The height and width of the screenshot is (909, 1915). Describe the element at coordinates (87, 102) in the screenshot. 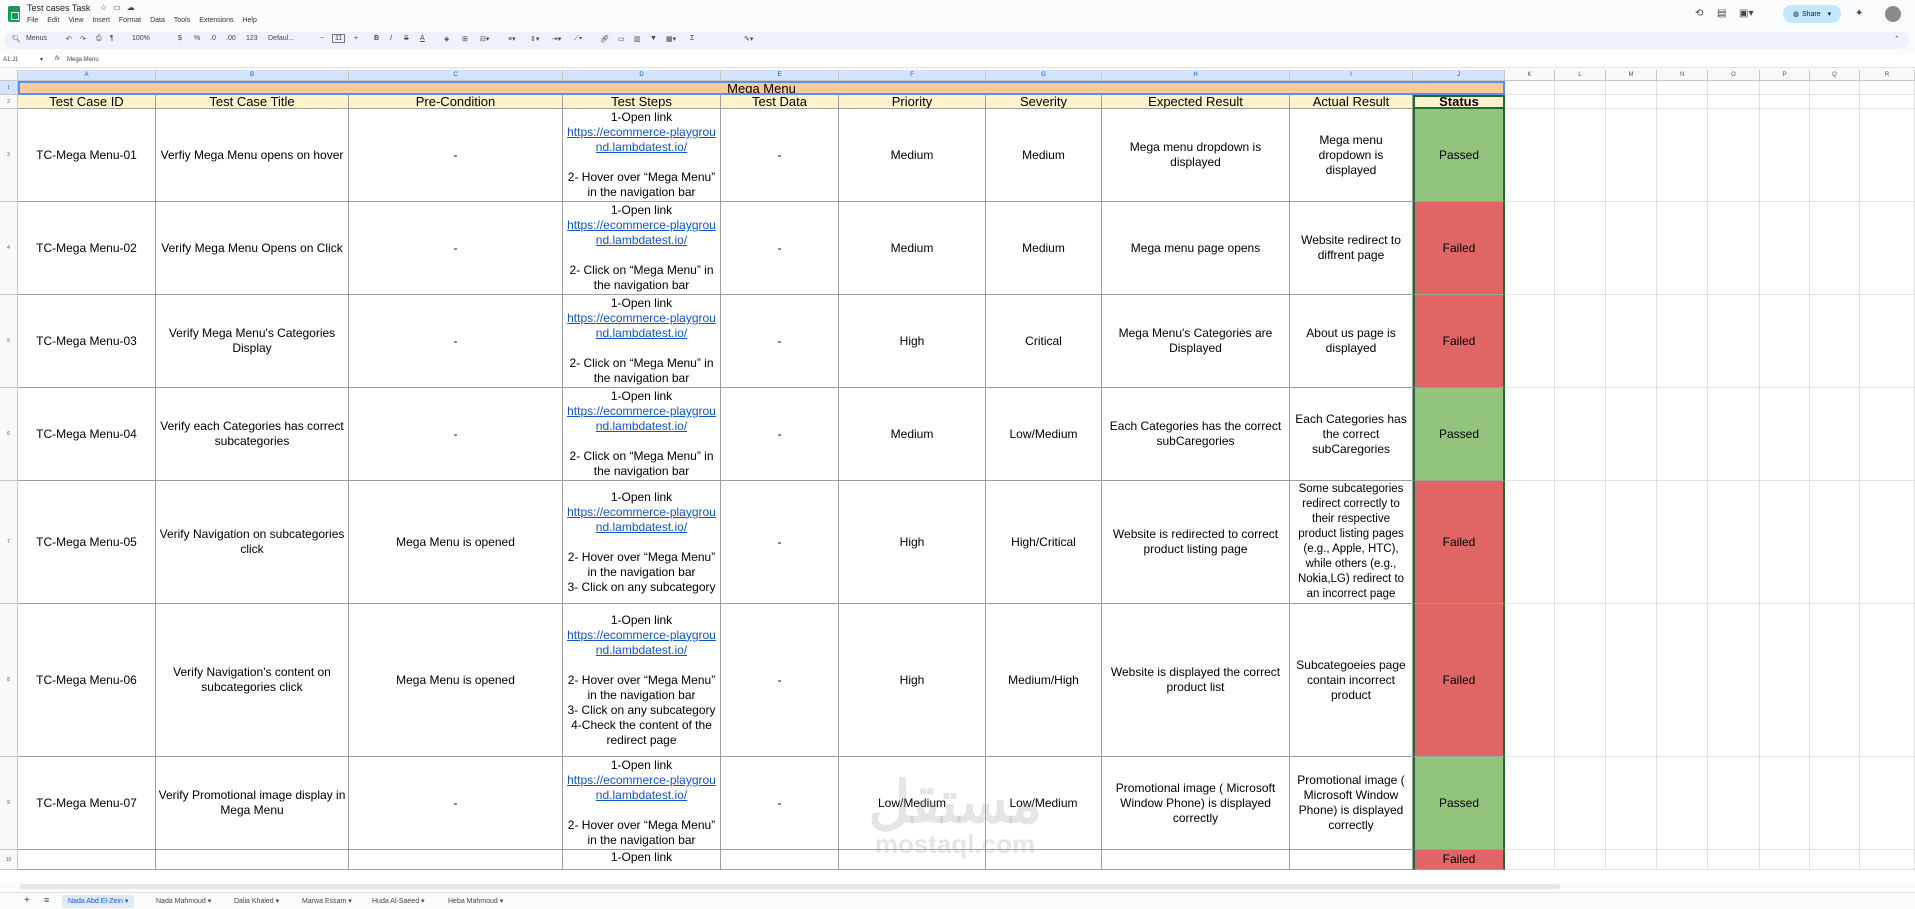

I see `column-title-id: Test Case ID` at that location.